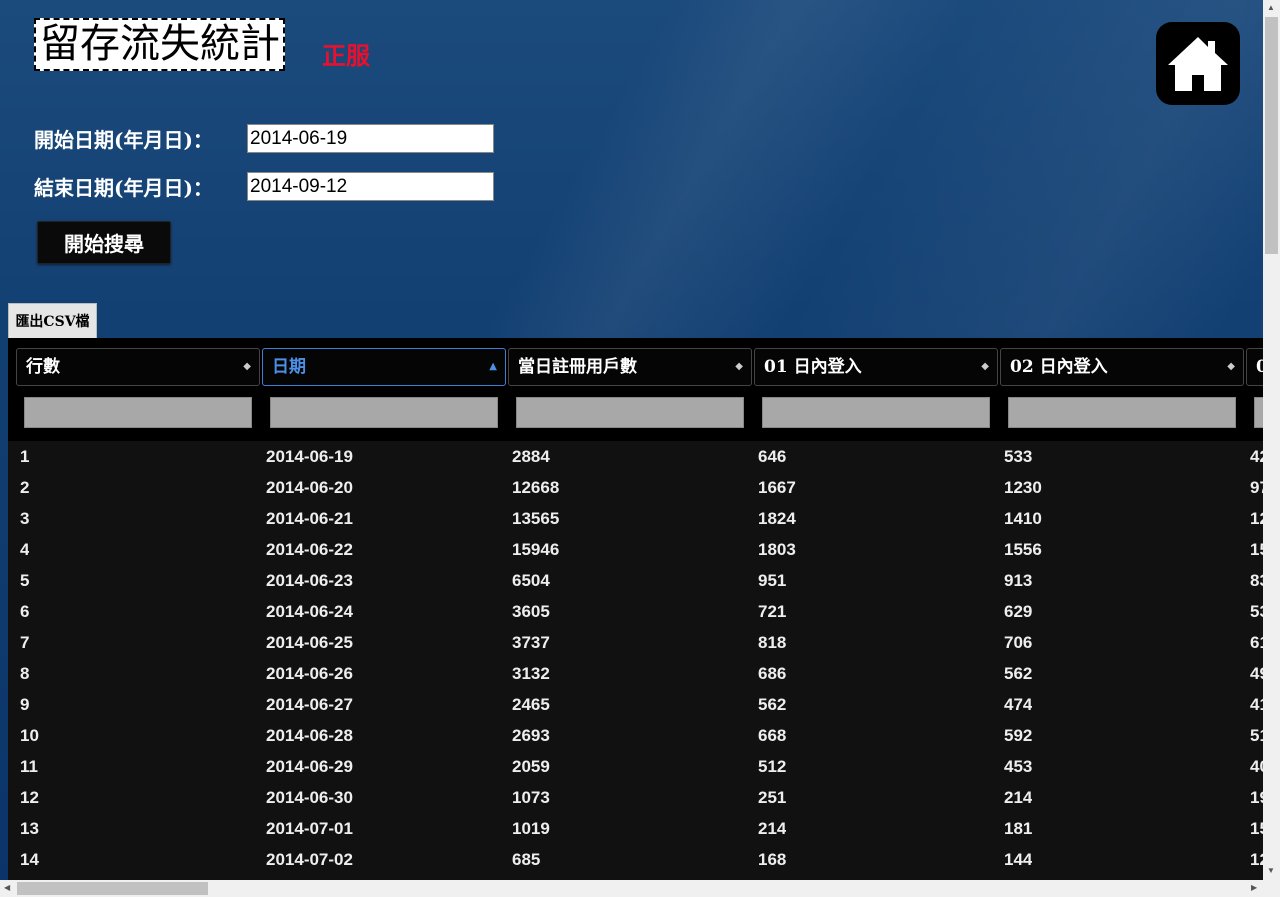 The width and height of the screenshot is (1280, 897). Describe the element at coordinates (777, 487) in the screenshot. I see `cell-day-01-login: 1667` at that location.